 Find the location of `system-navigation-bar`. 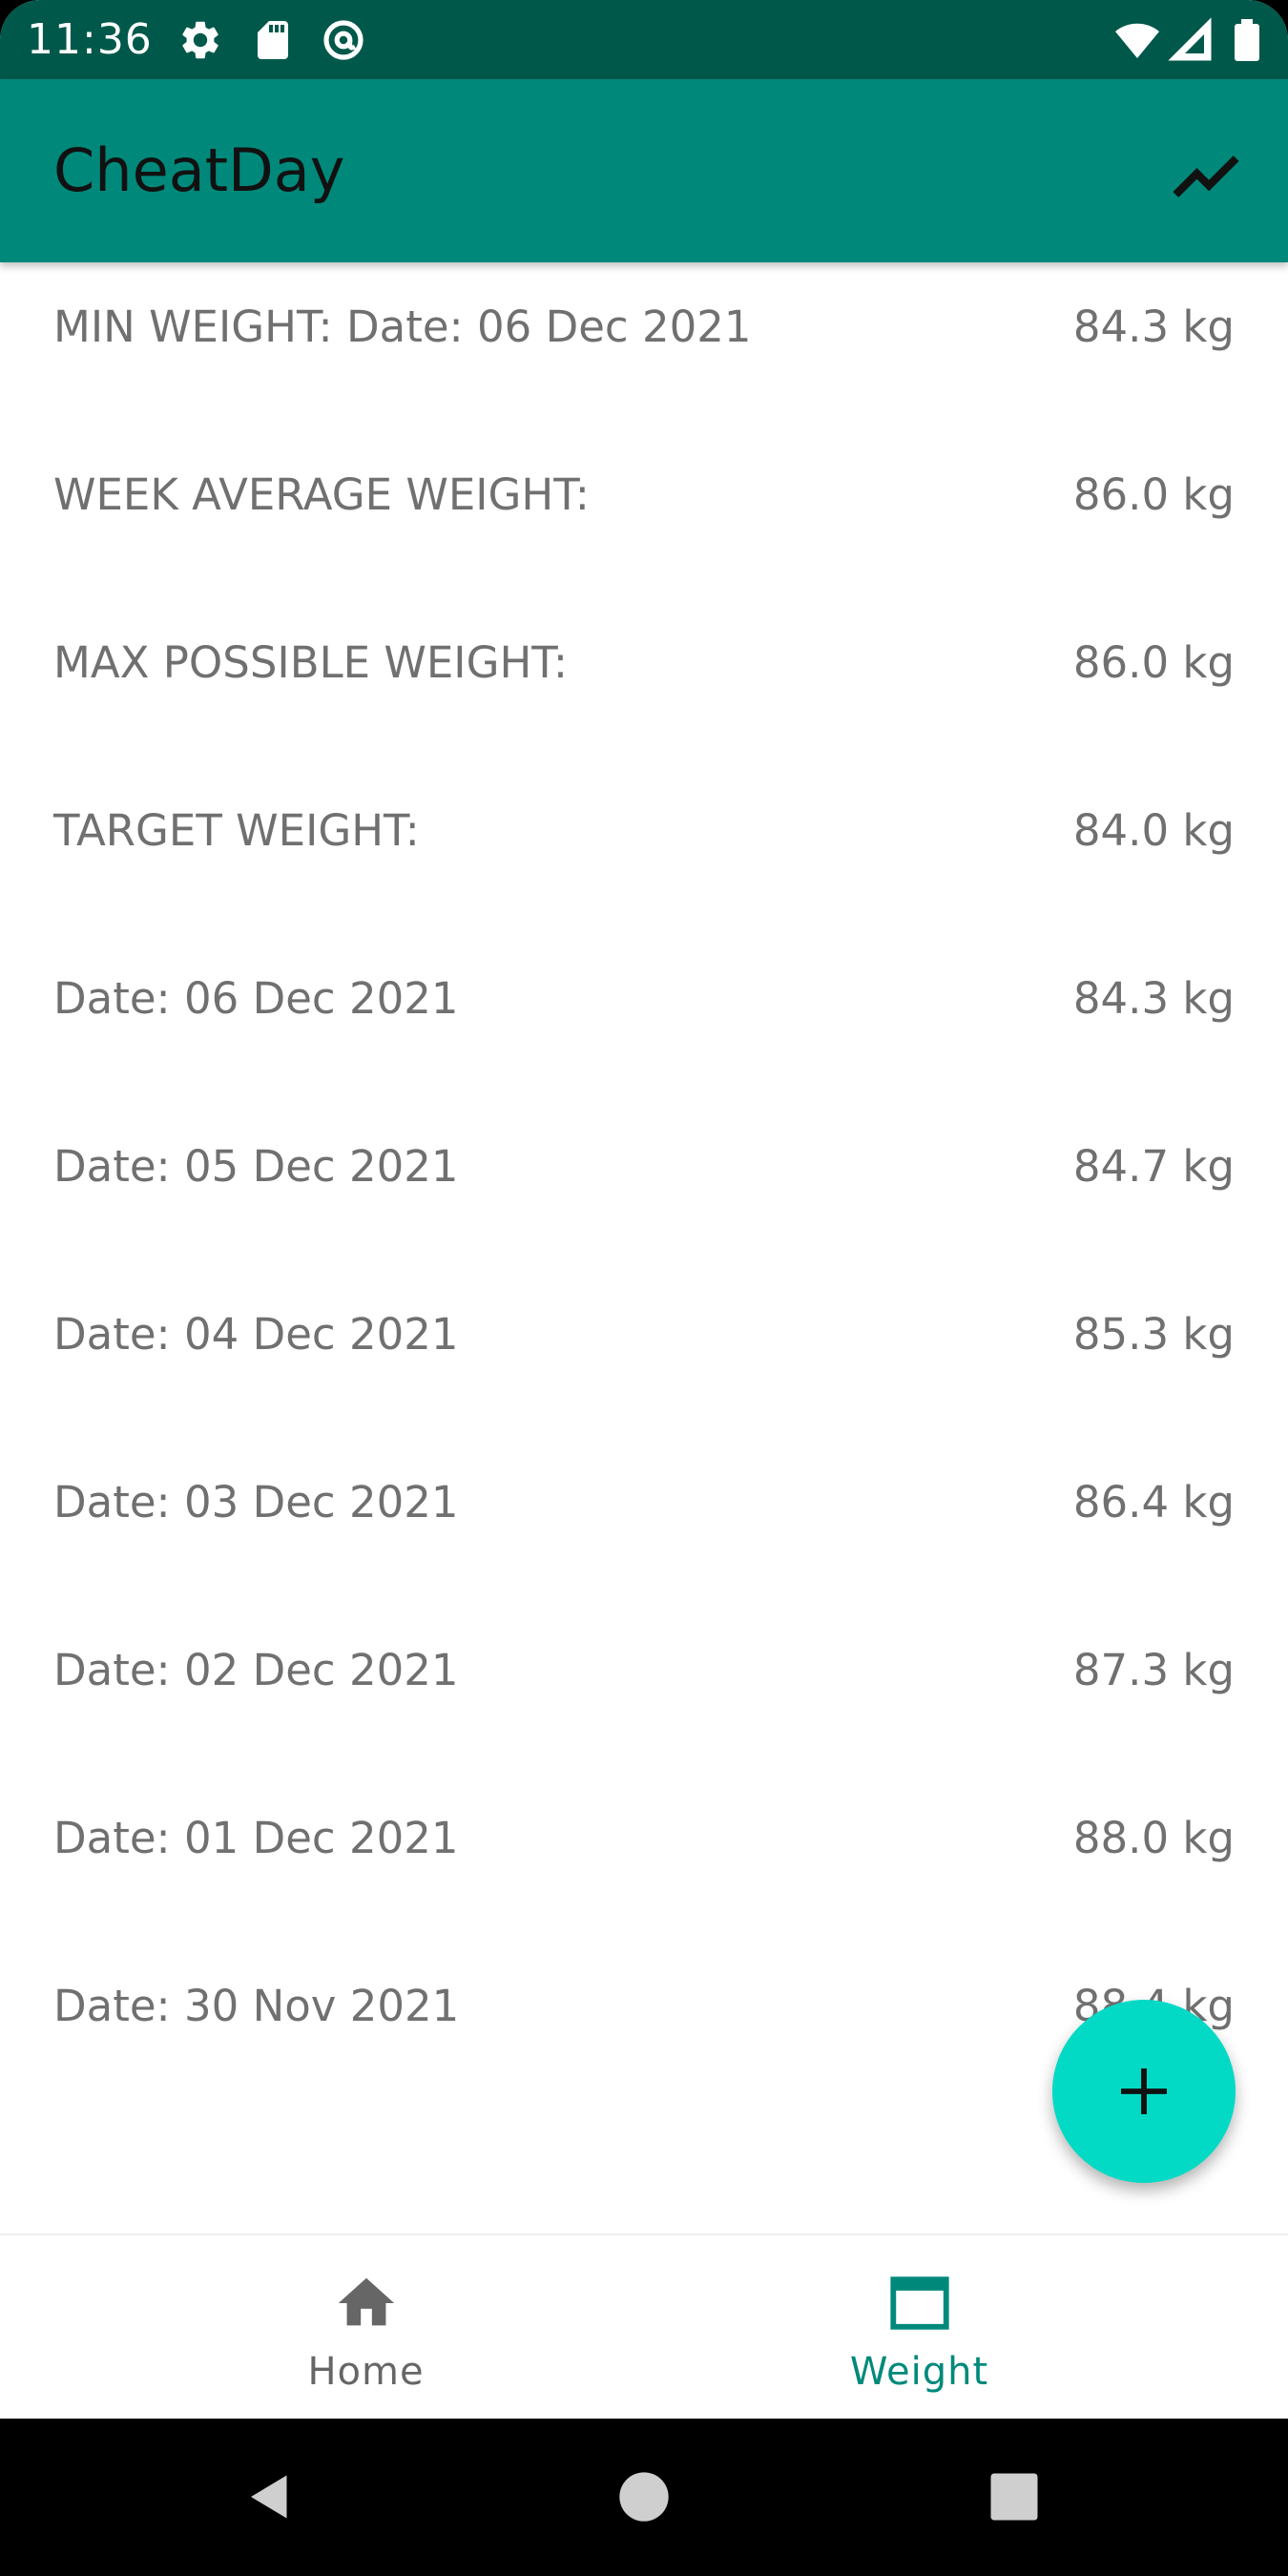

system-navigation-bar is located at coordinates (644, 2497).